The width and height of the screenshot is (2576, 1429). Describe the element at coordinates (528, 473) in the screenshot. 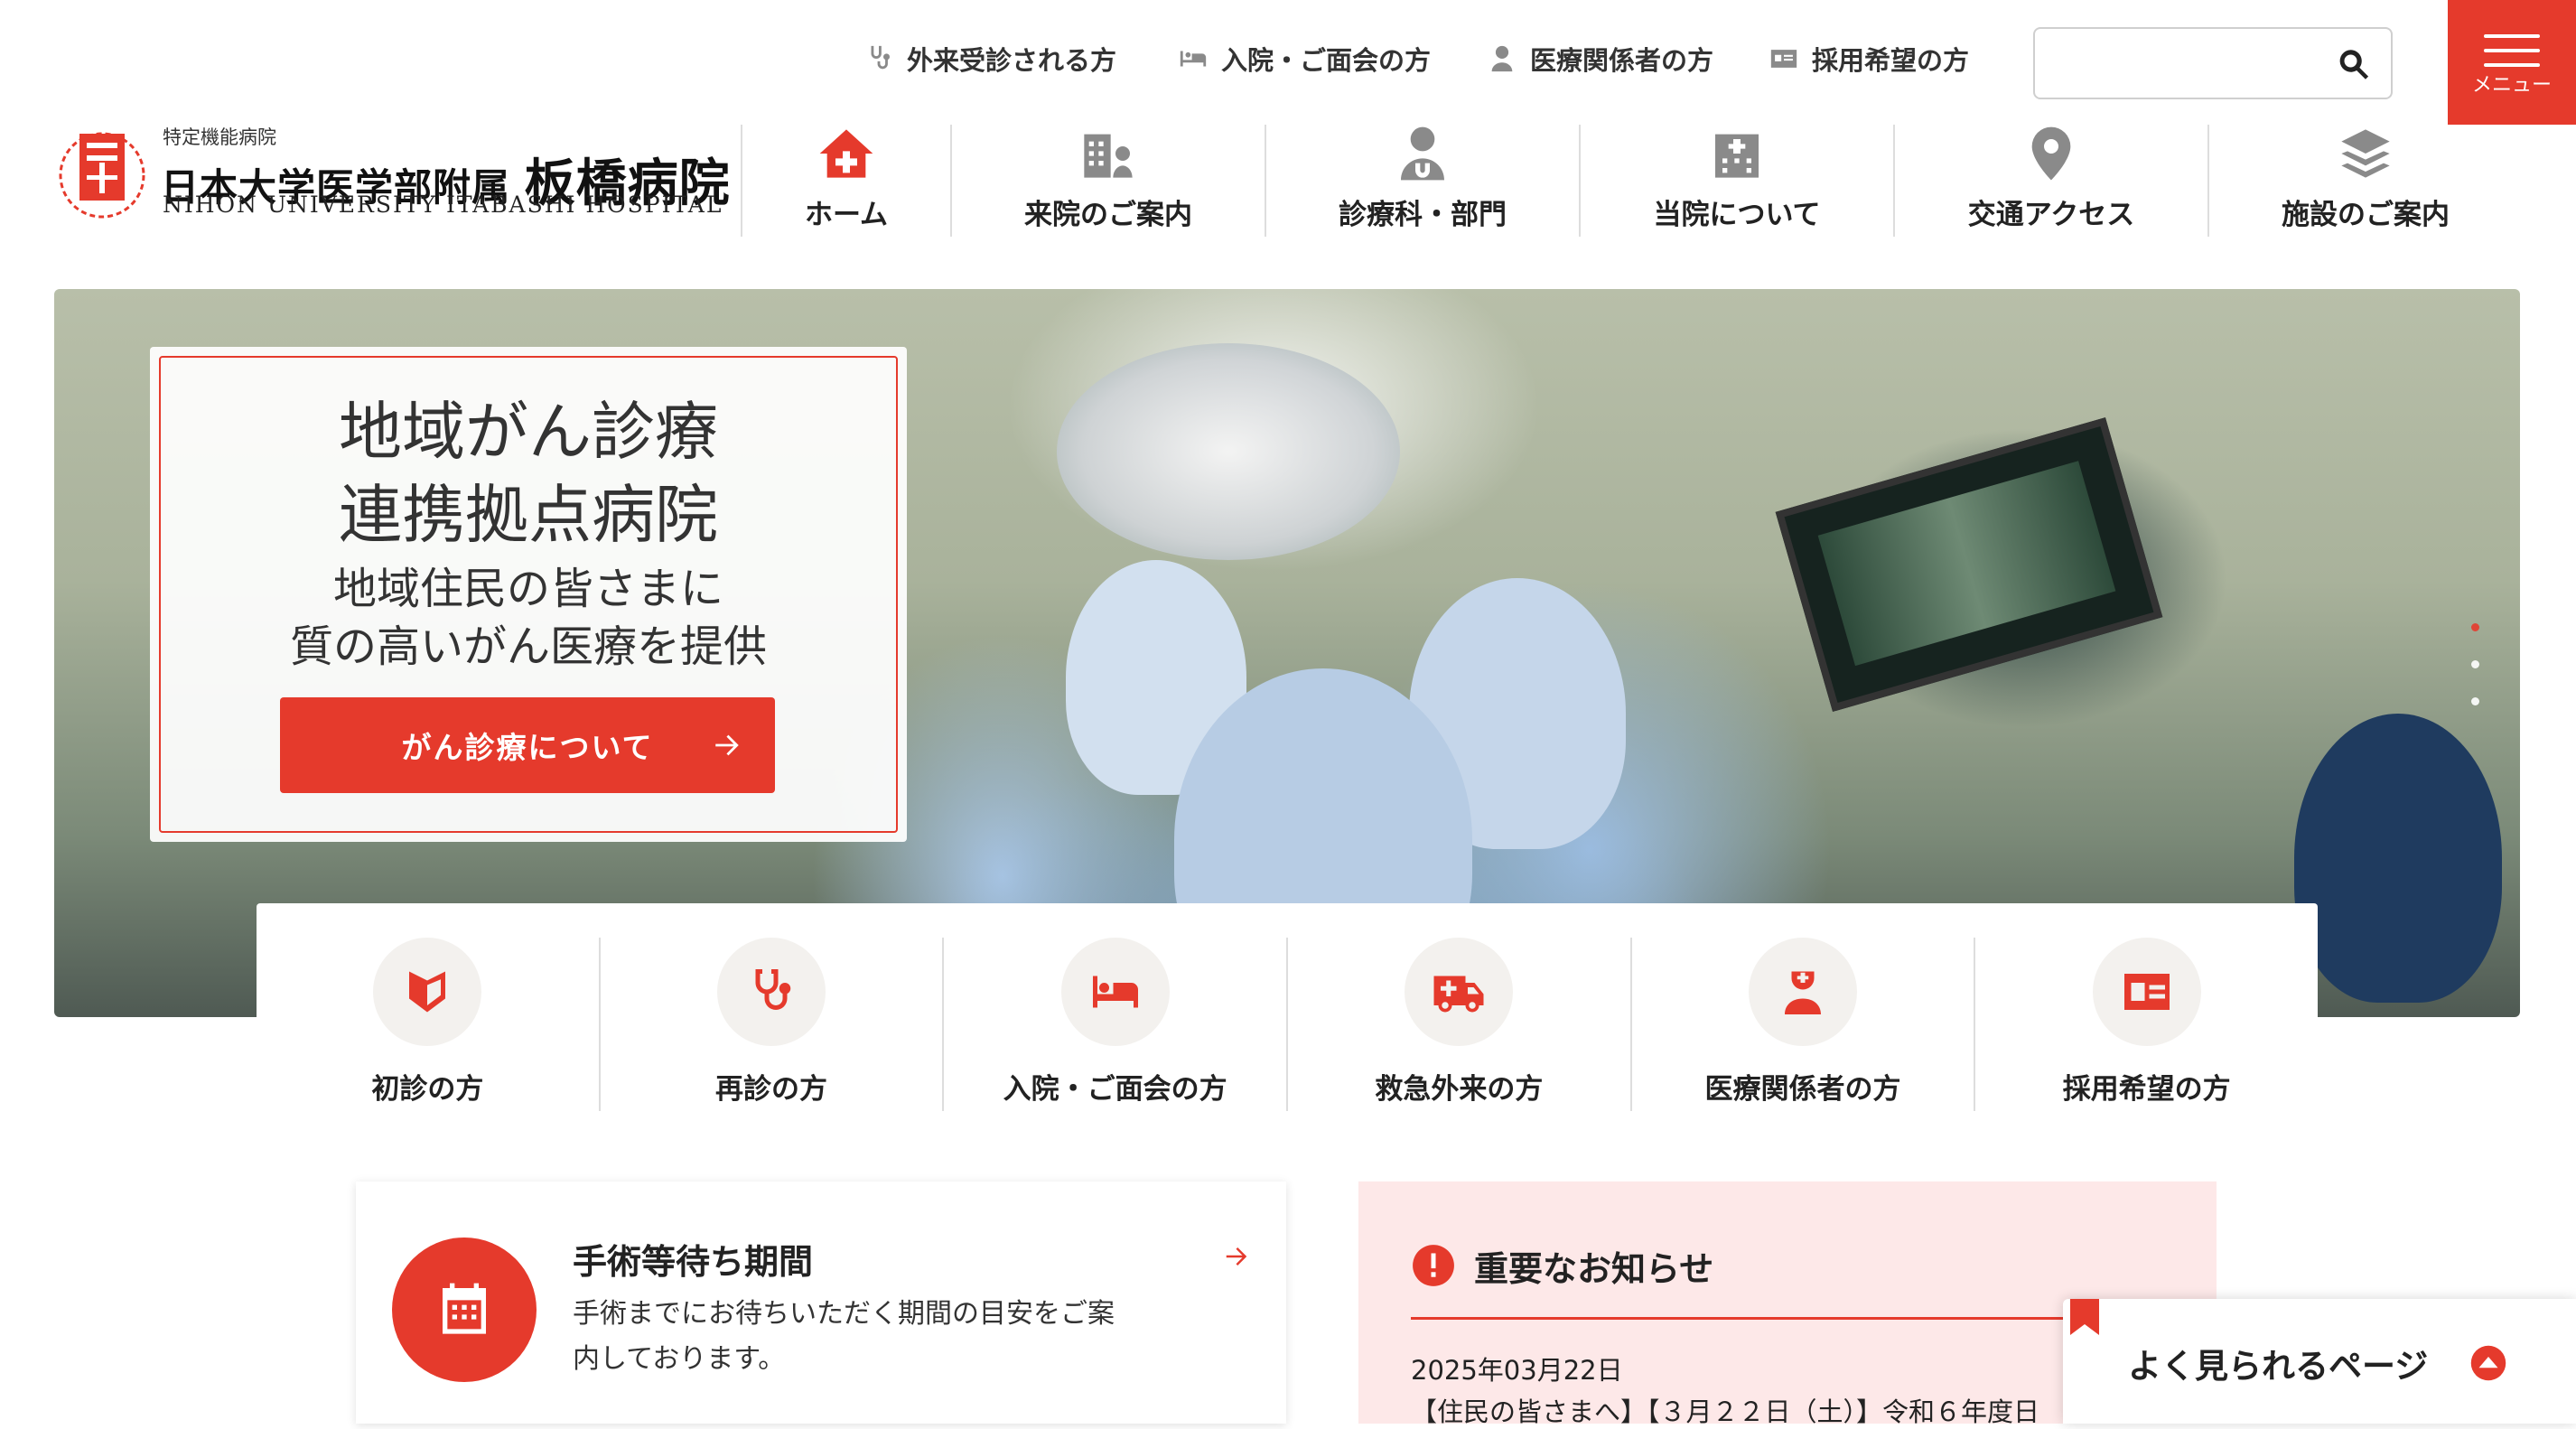

I see `hero-title: 地域がん診療 連携拠点病院` at that location.